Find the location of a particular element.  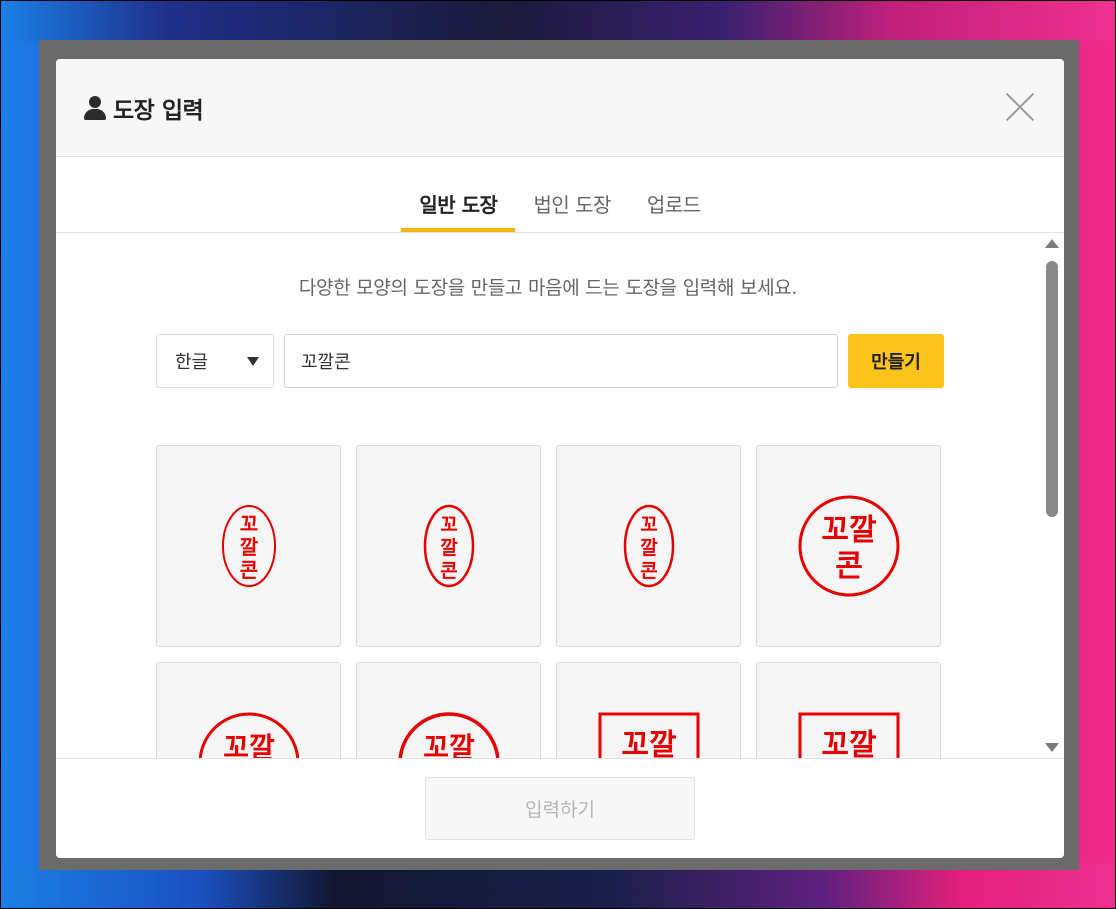

stamp-oval-bold-image: 꼬 깔 콘 is located at coordinates (648, 546).